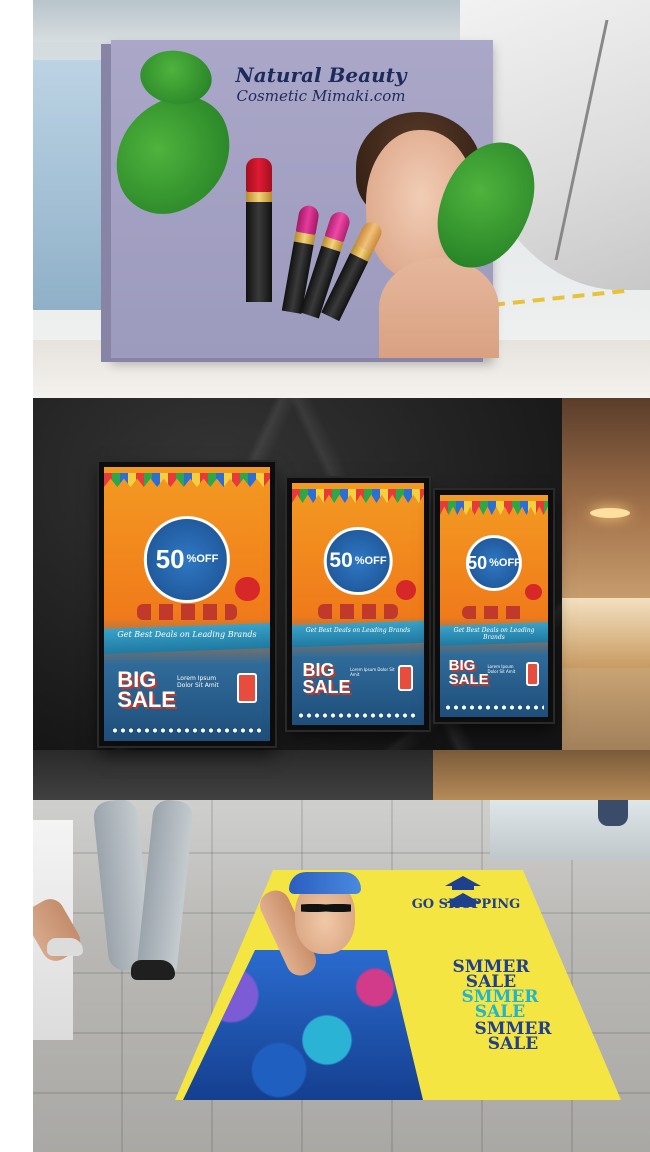 This screenshot has width=650, height=1152. I want to click on sunglasses-icon, so click(326, 908).